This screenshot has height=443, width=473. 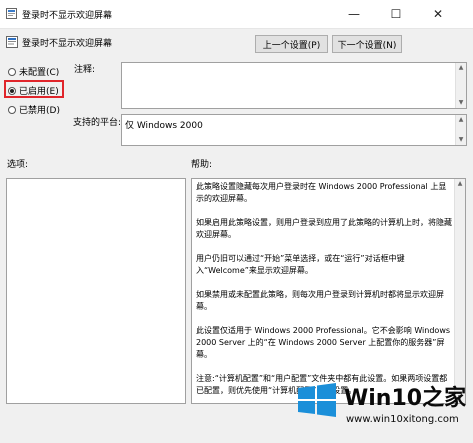 What do you see at coordinates (459, 291) in the screenshot?
I see `help-scrollbar: ▲ ▼` at bounding box center [459, 291].